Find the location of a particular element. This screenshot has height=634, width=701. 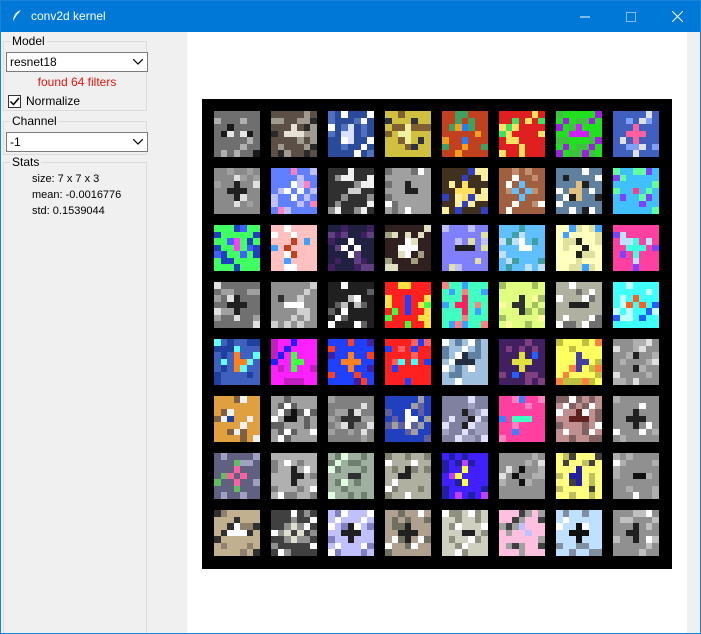

stats-size: size: 7 x 7 x 3 is located at coordinates (66, 179).